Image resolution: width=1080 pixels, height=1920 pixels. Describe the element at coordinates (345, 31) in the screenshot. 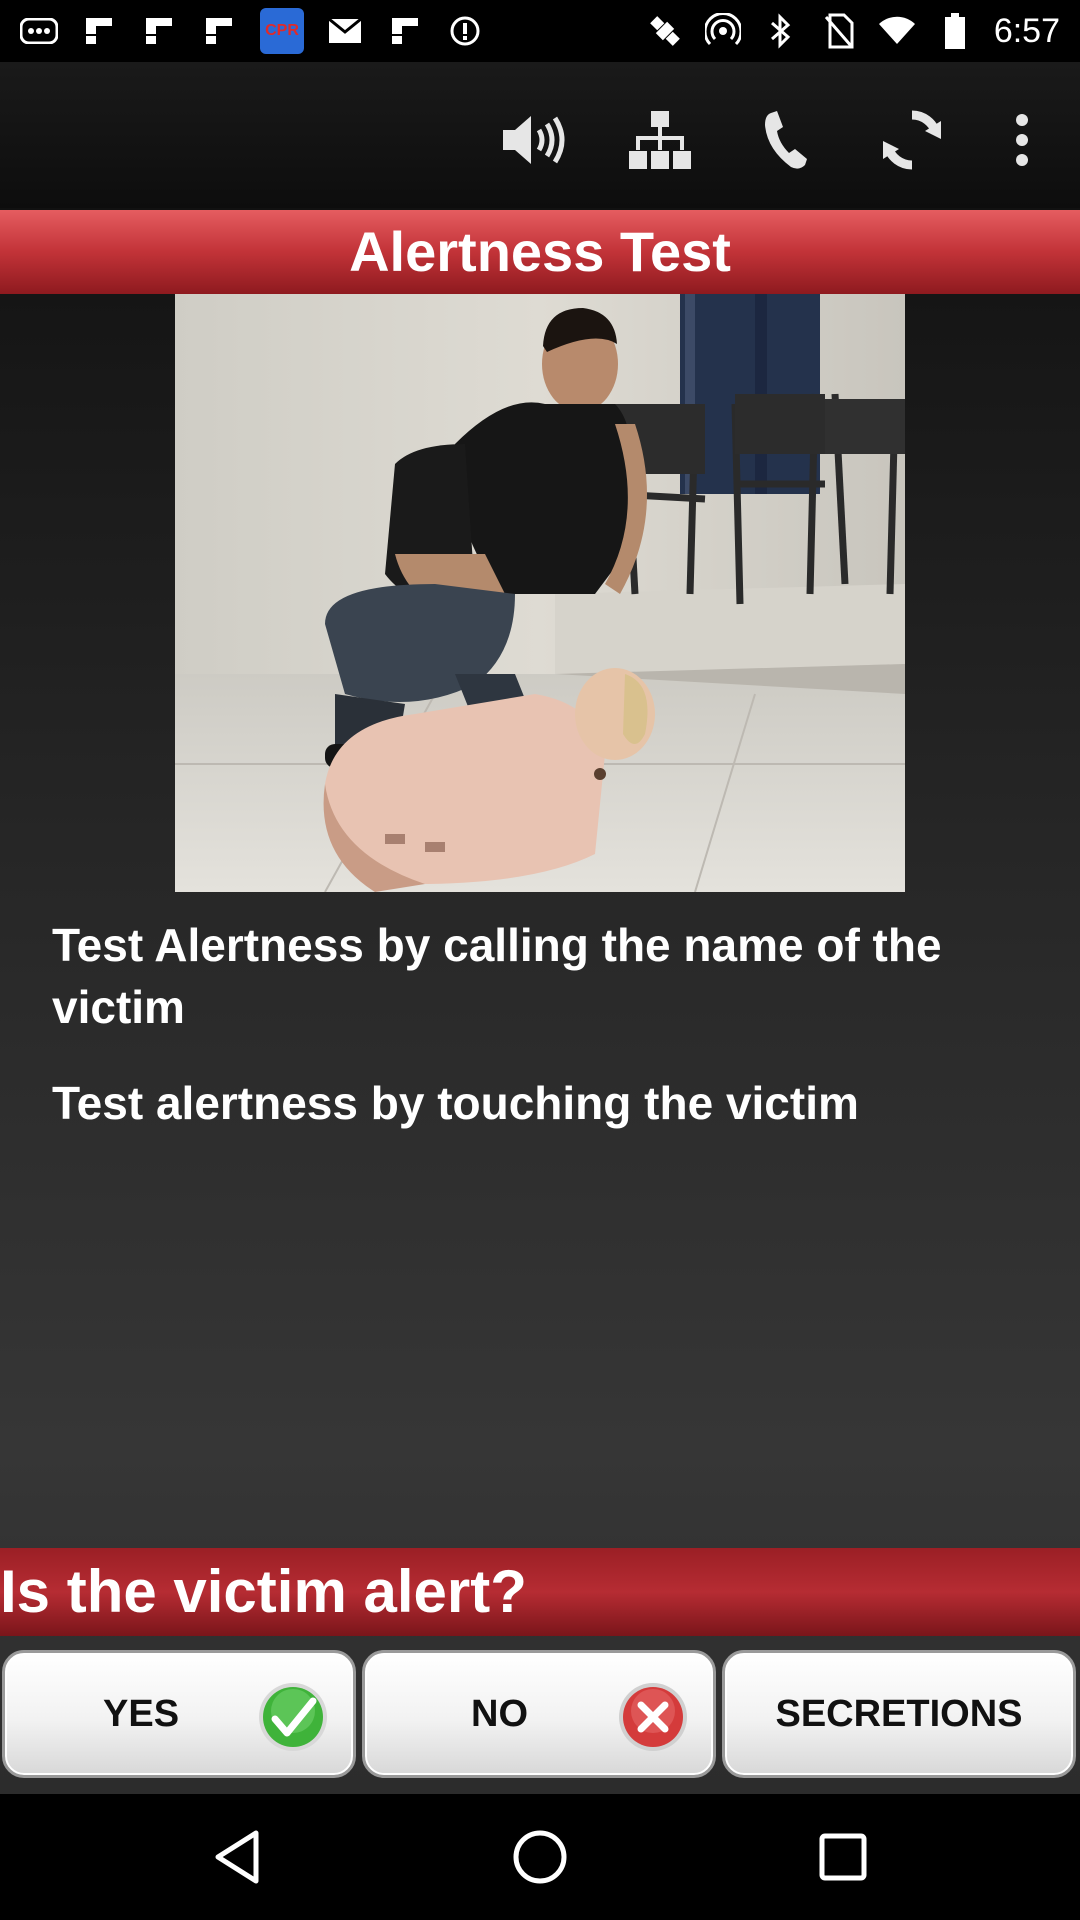

I see `mail-icon` at that location.